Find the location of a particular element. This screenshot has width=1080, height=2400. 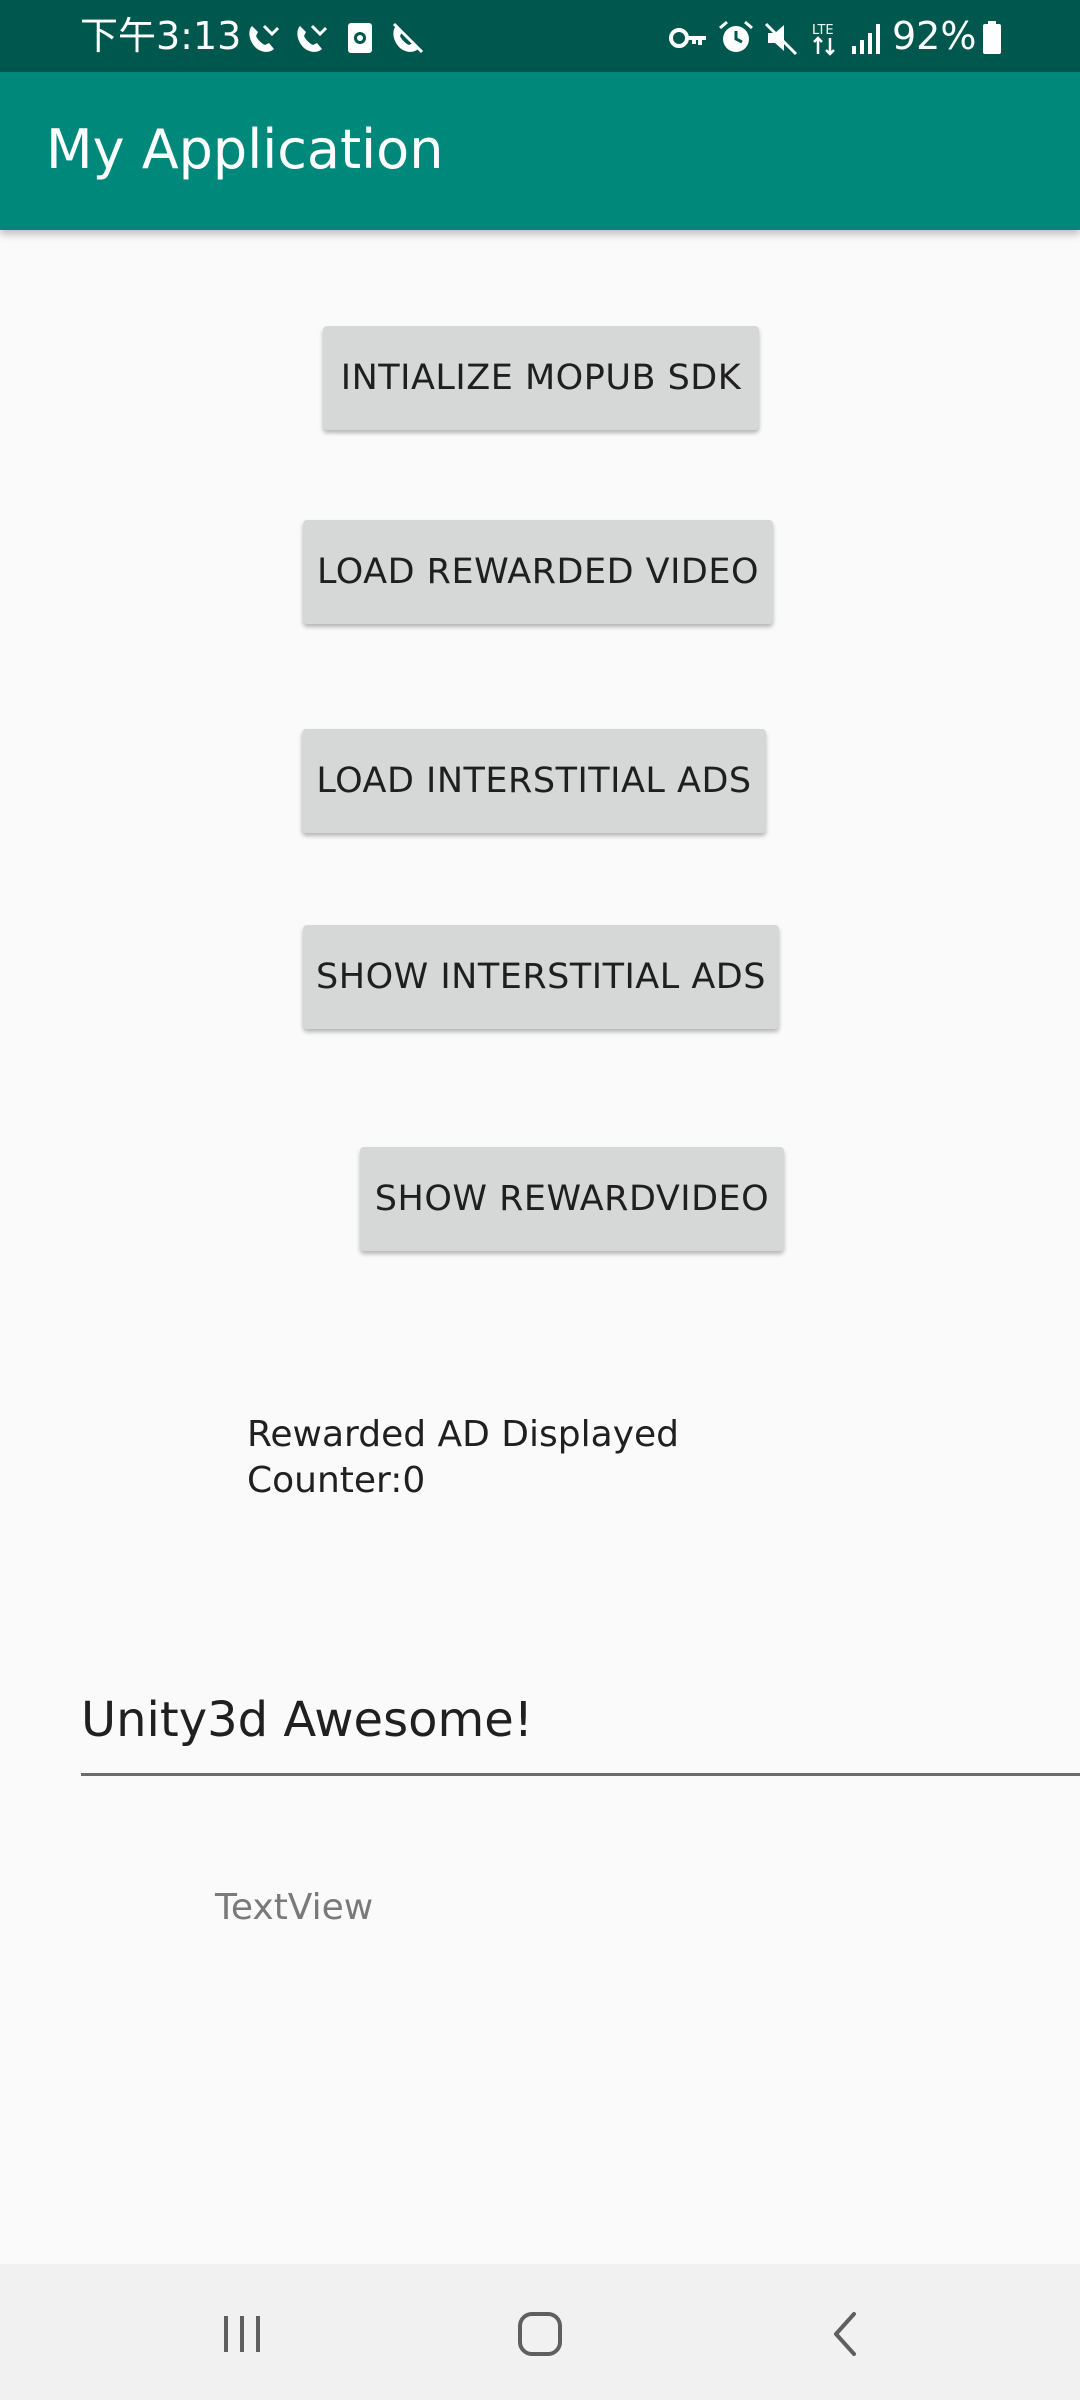

key-icon is located at coordinates (687, 38).